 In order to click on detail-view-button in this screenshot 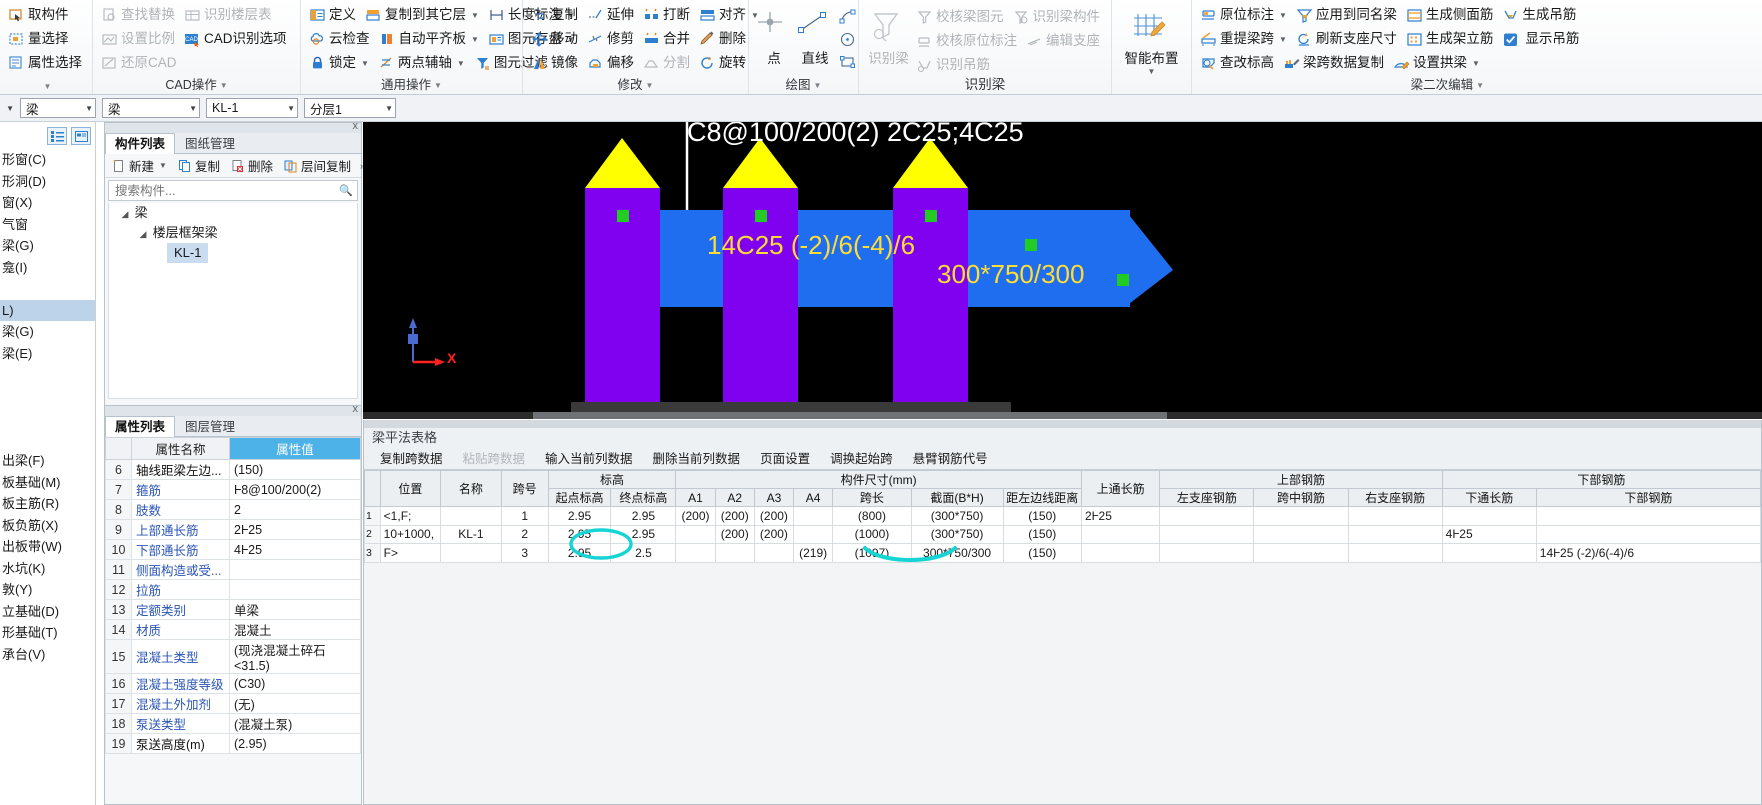, I will do `click(81, 136)`.